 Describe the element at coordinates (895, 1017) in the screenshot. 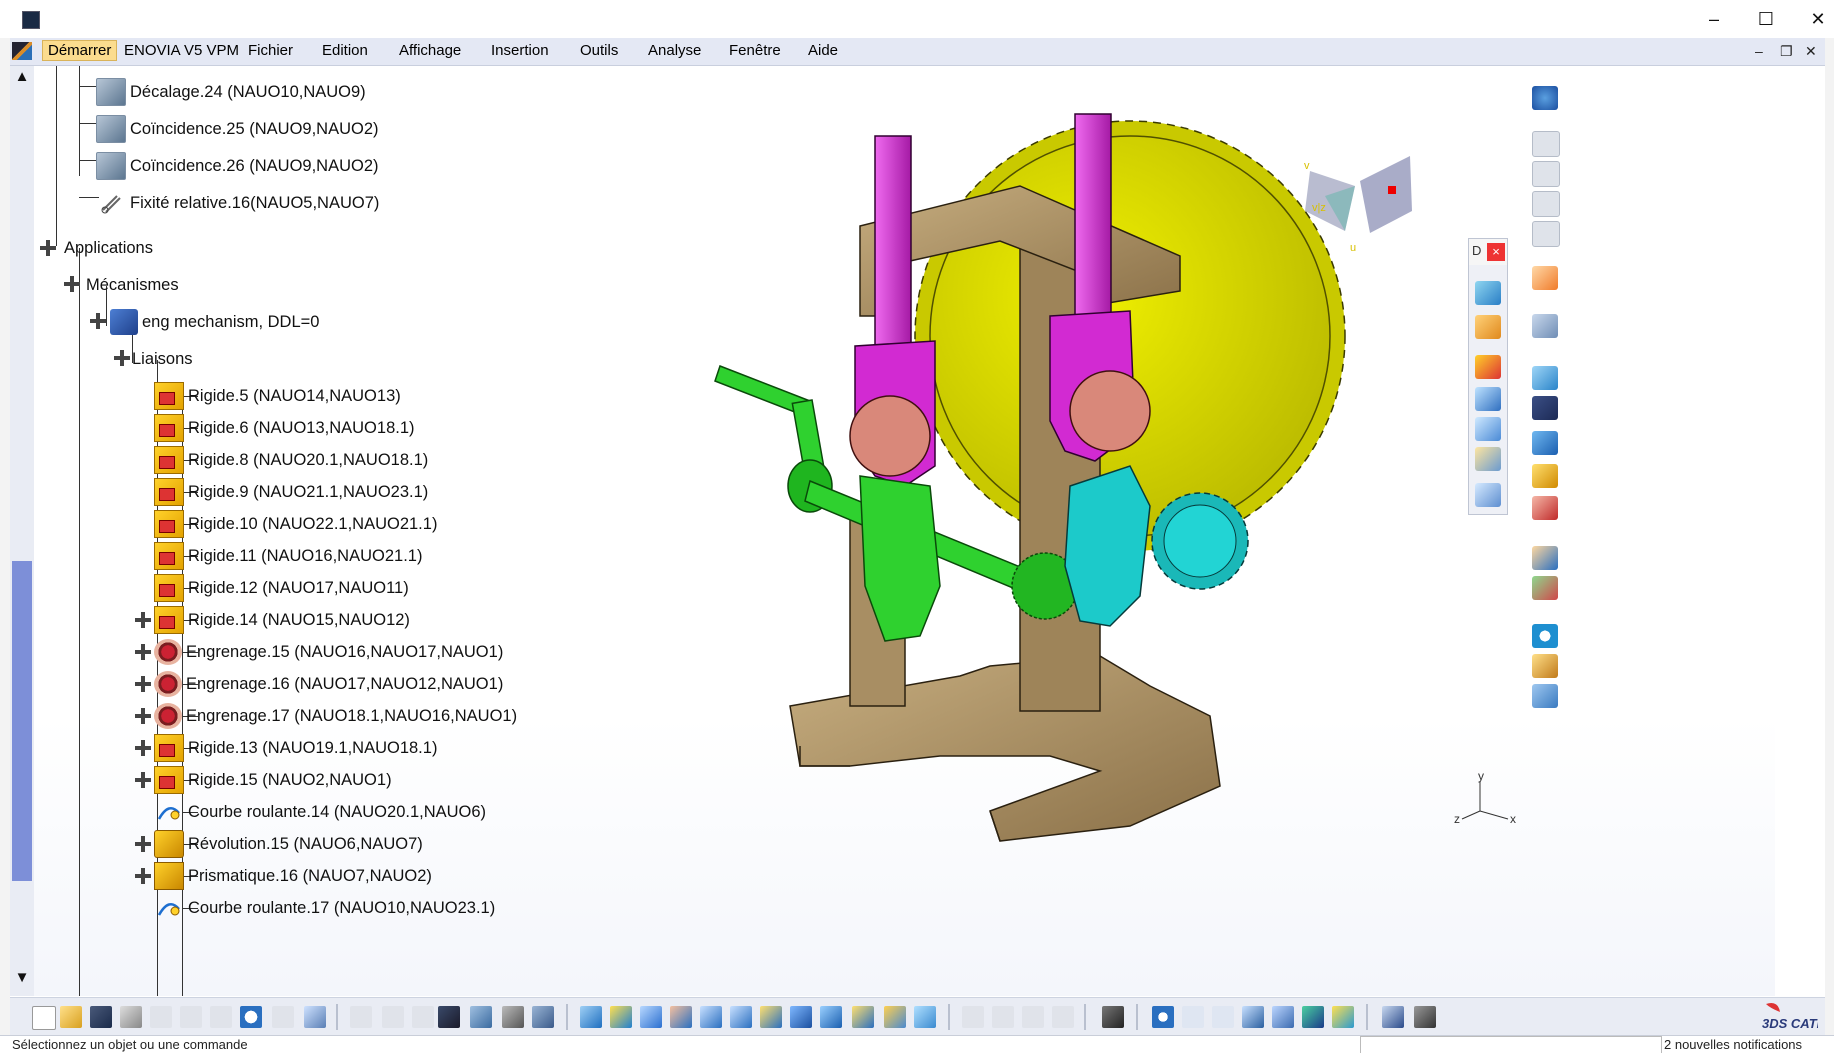

I see `hide-show-icon` at that location.